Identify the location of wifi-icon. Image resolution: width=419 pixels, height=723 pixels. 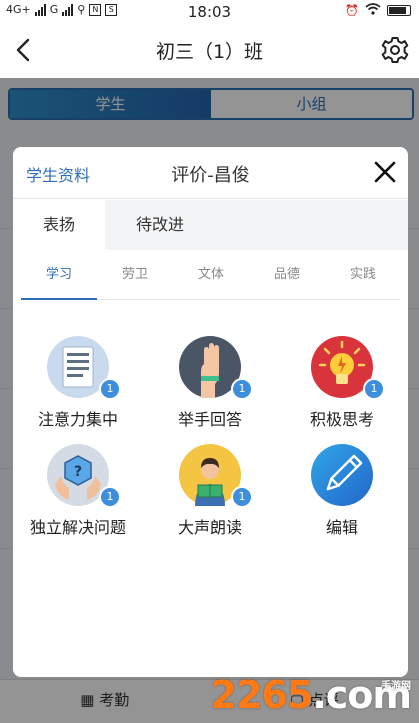
(373, 10).